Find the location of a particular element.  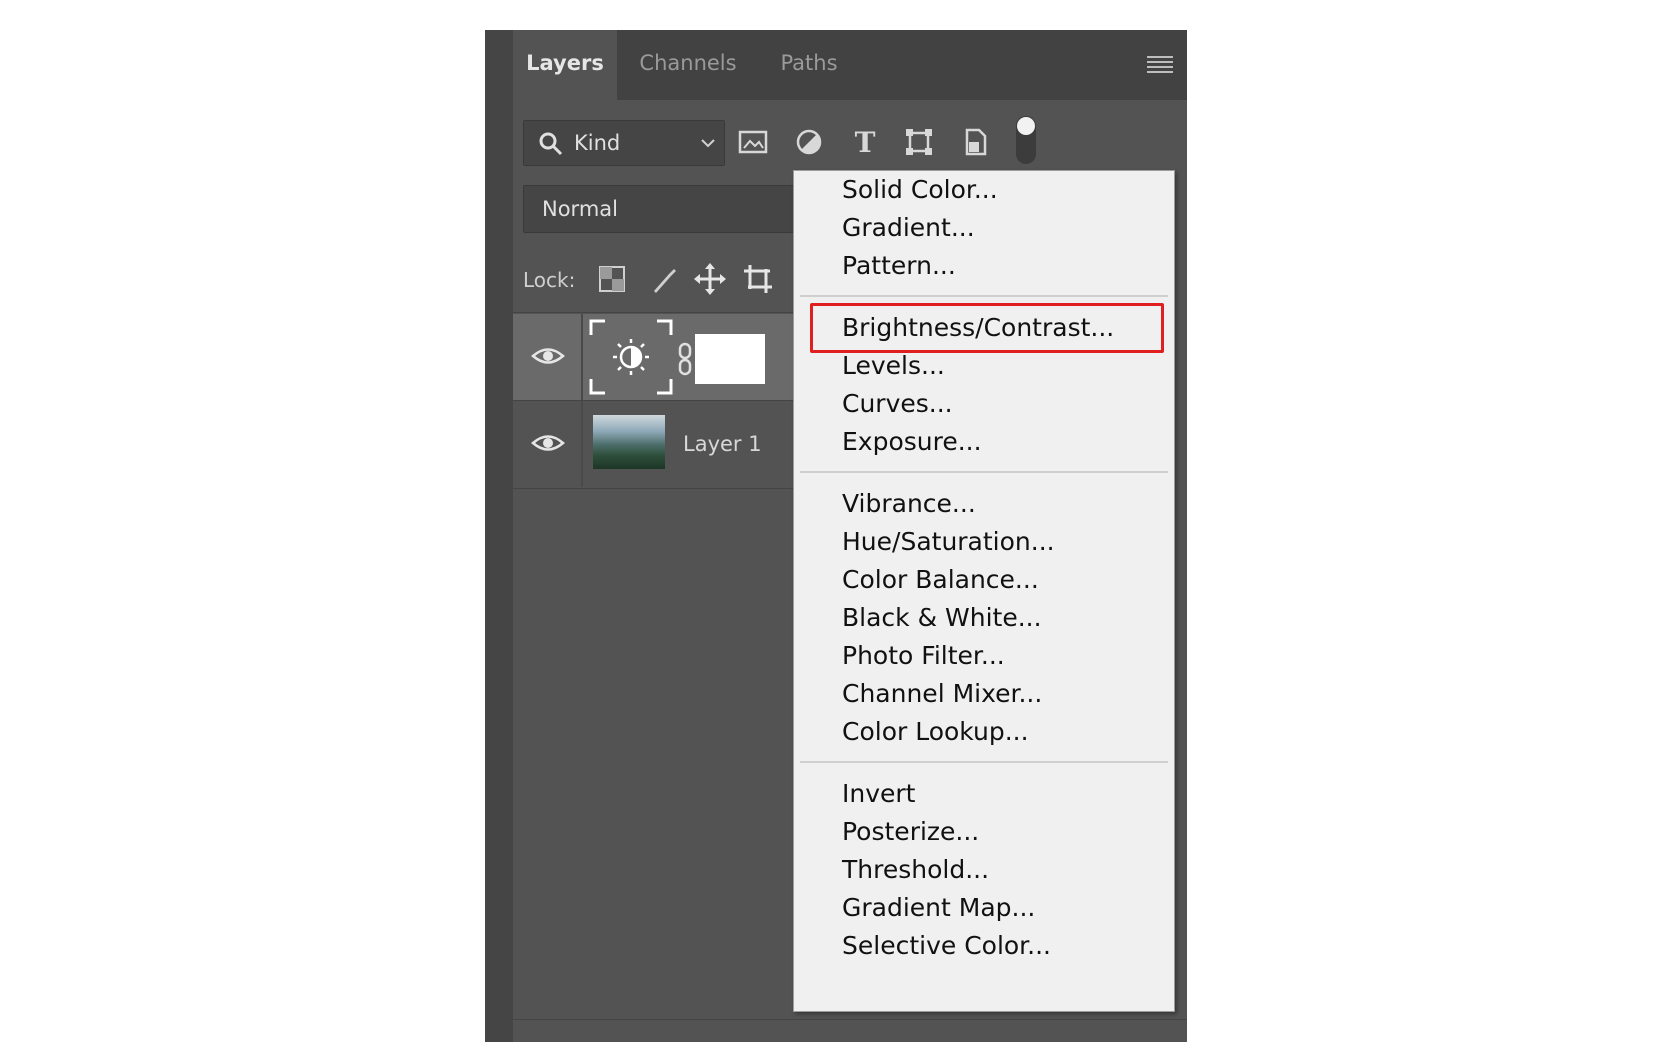

chevron-down-icon is located at coordinates (708, 143).